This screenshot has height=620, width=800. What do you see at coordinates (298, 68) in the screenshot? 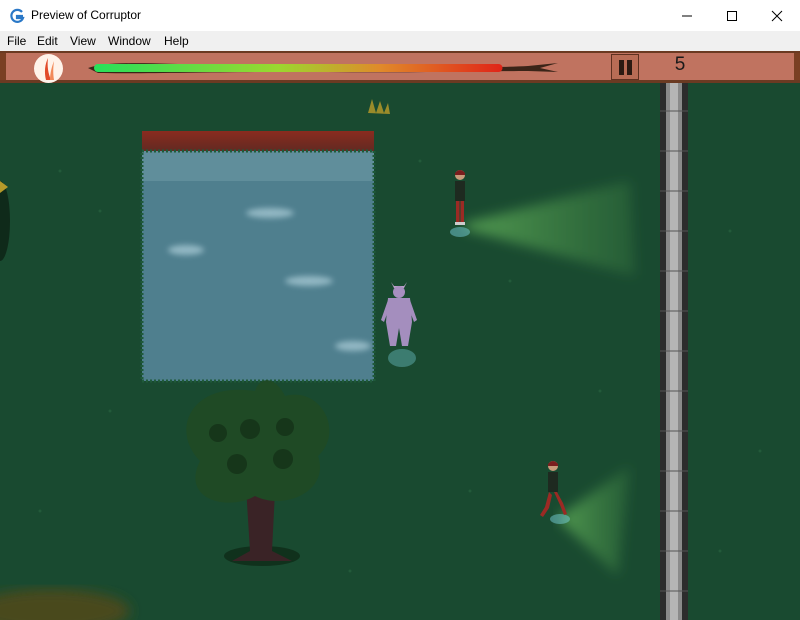
I see `health-bar-fill` at bounding box center [298, 68].